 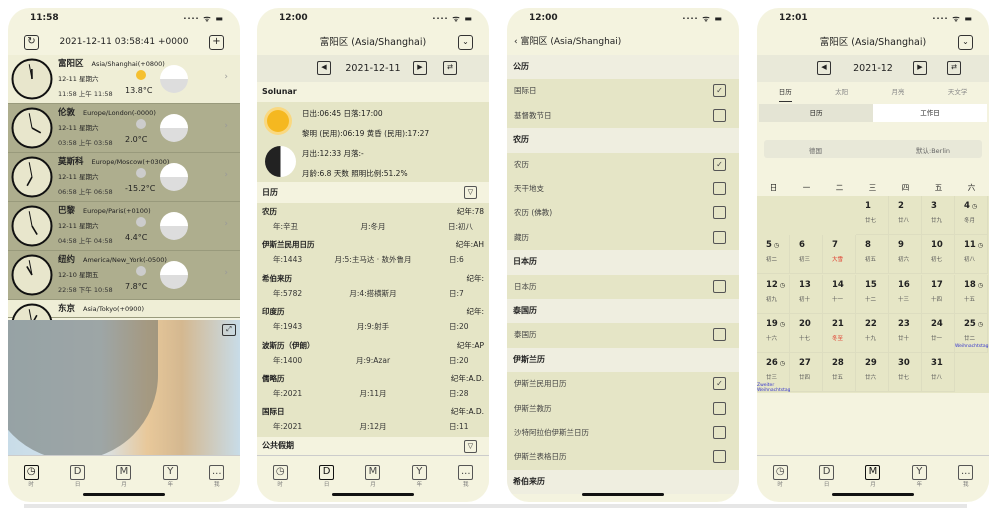 I want to click on filter-icon: ▽, so click(x=470, y=446).